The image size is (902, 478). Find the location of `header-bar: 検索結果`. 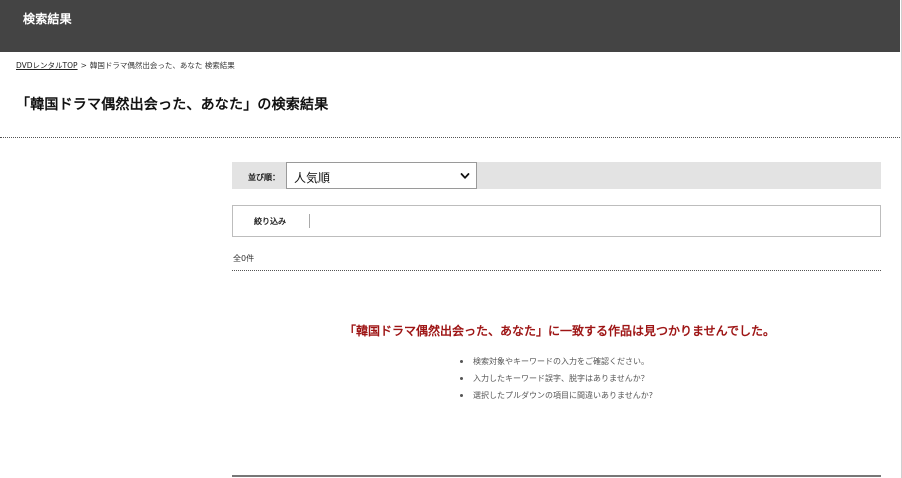

header-bar: 検索結果 is located at coordinates (450, 26).